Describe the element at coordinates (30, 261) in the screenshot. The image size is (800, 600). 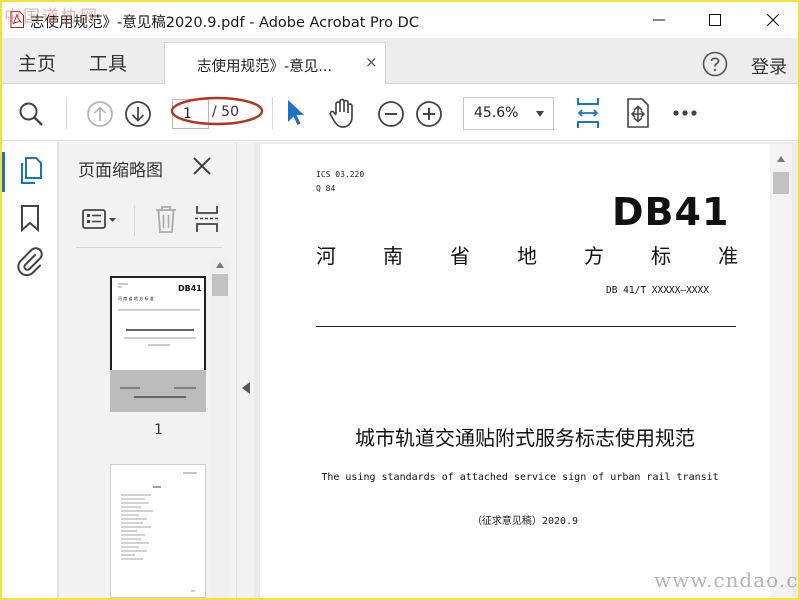
I see `attachment-icon` at that location.